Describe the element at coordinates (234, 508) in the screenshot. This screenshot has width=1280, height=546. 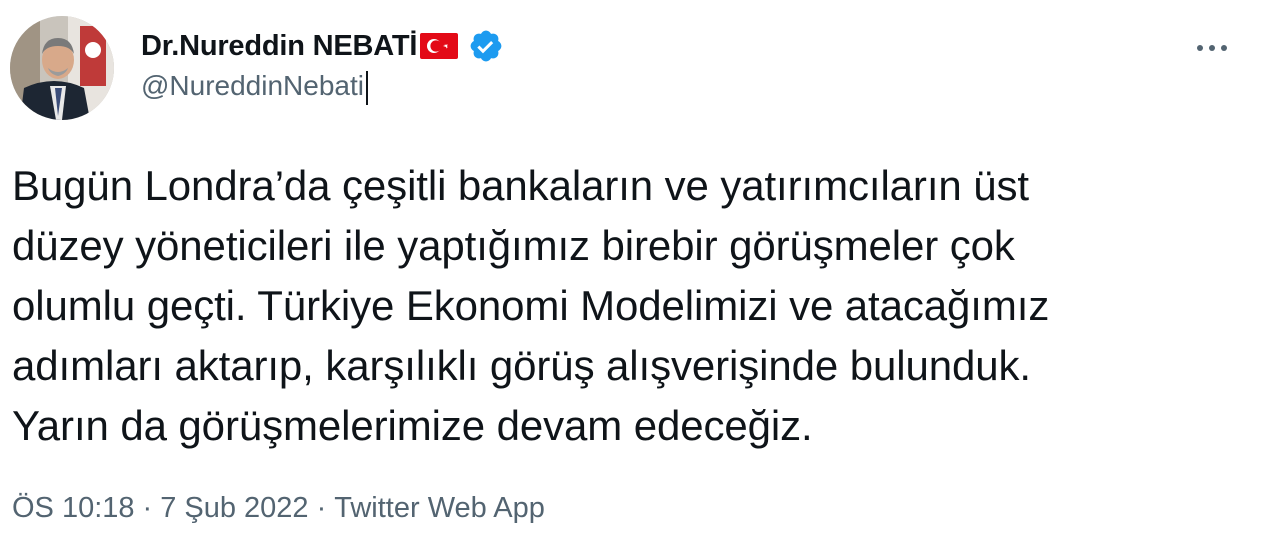
I see `tweet-date: 7 Şub 2022` at that location.